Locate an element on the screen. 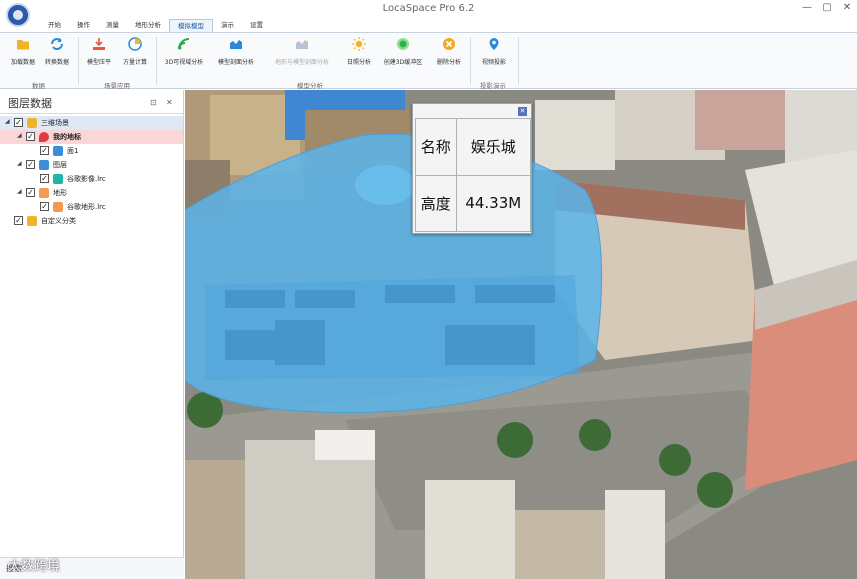  model-profile-button: 模型剖面分析 is located at coordinates (236, 51).